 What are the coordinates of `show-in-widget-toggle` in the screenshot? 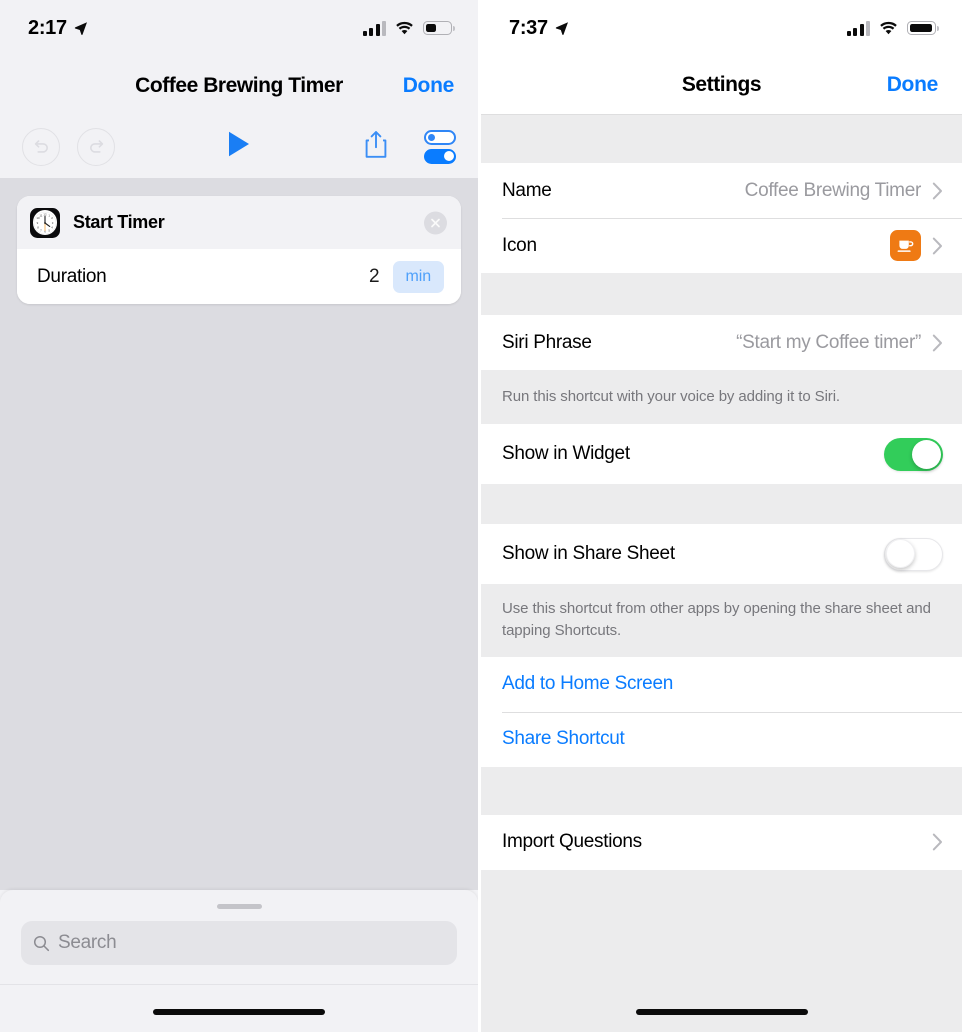 It's located at (913, 454).